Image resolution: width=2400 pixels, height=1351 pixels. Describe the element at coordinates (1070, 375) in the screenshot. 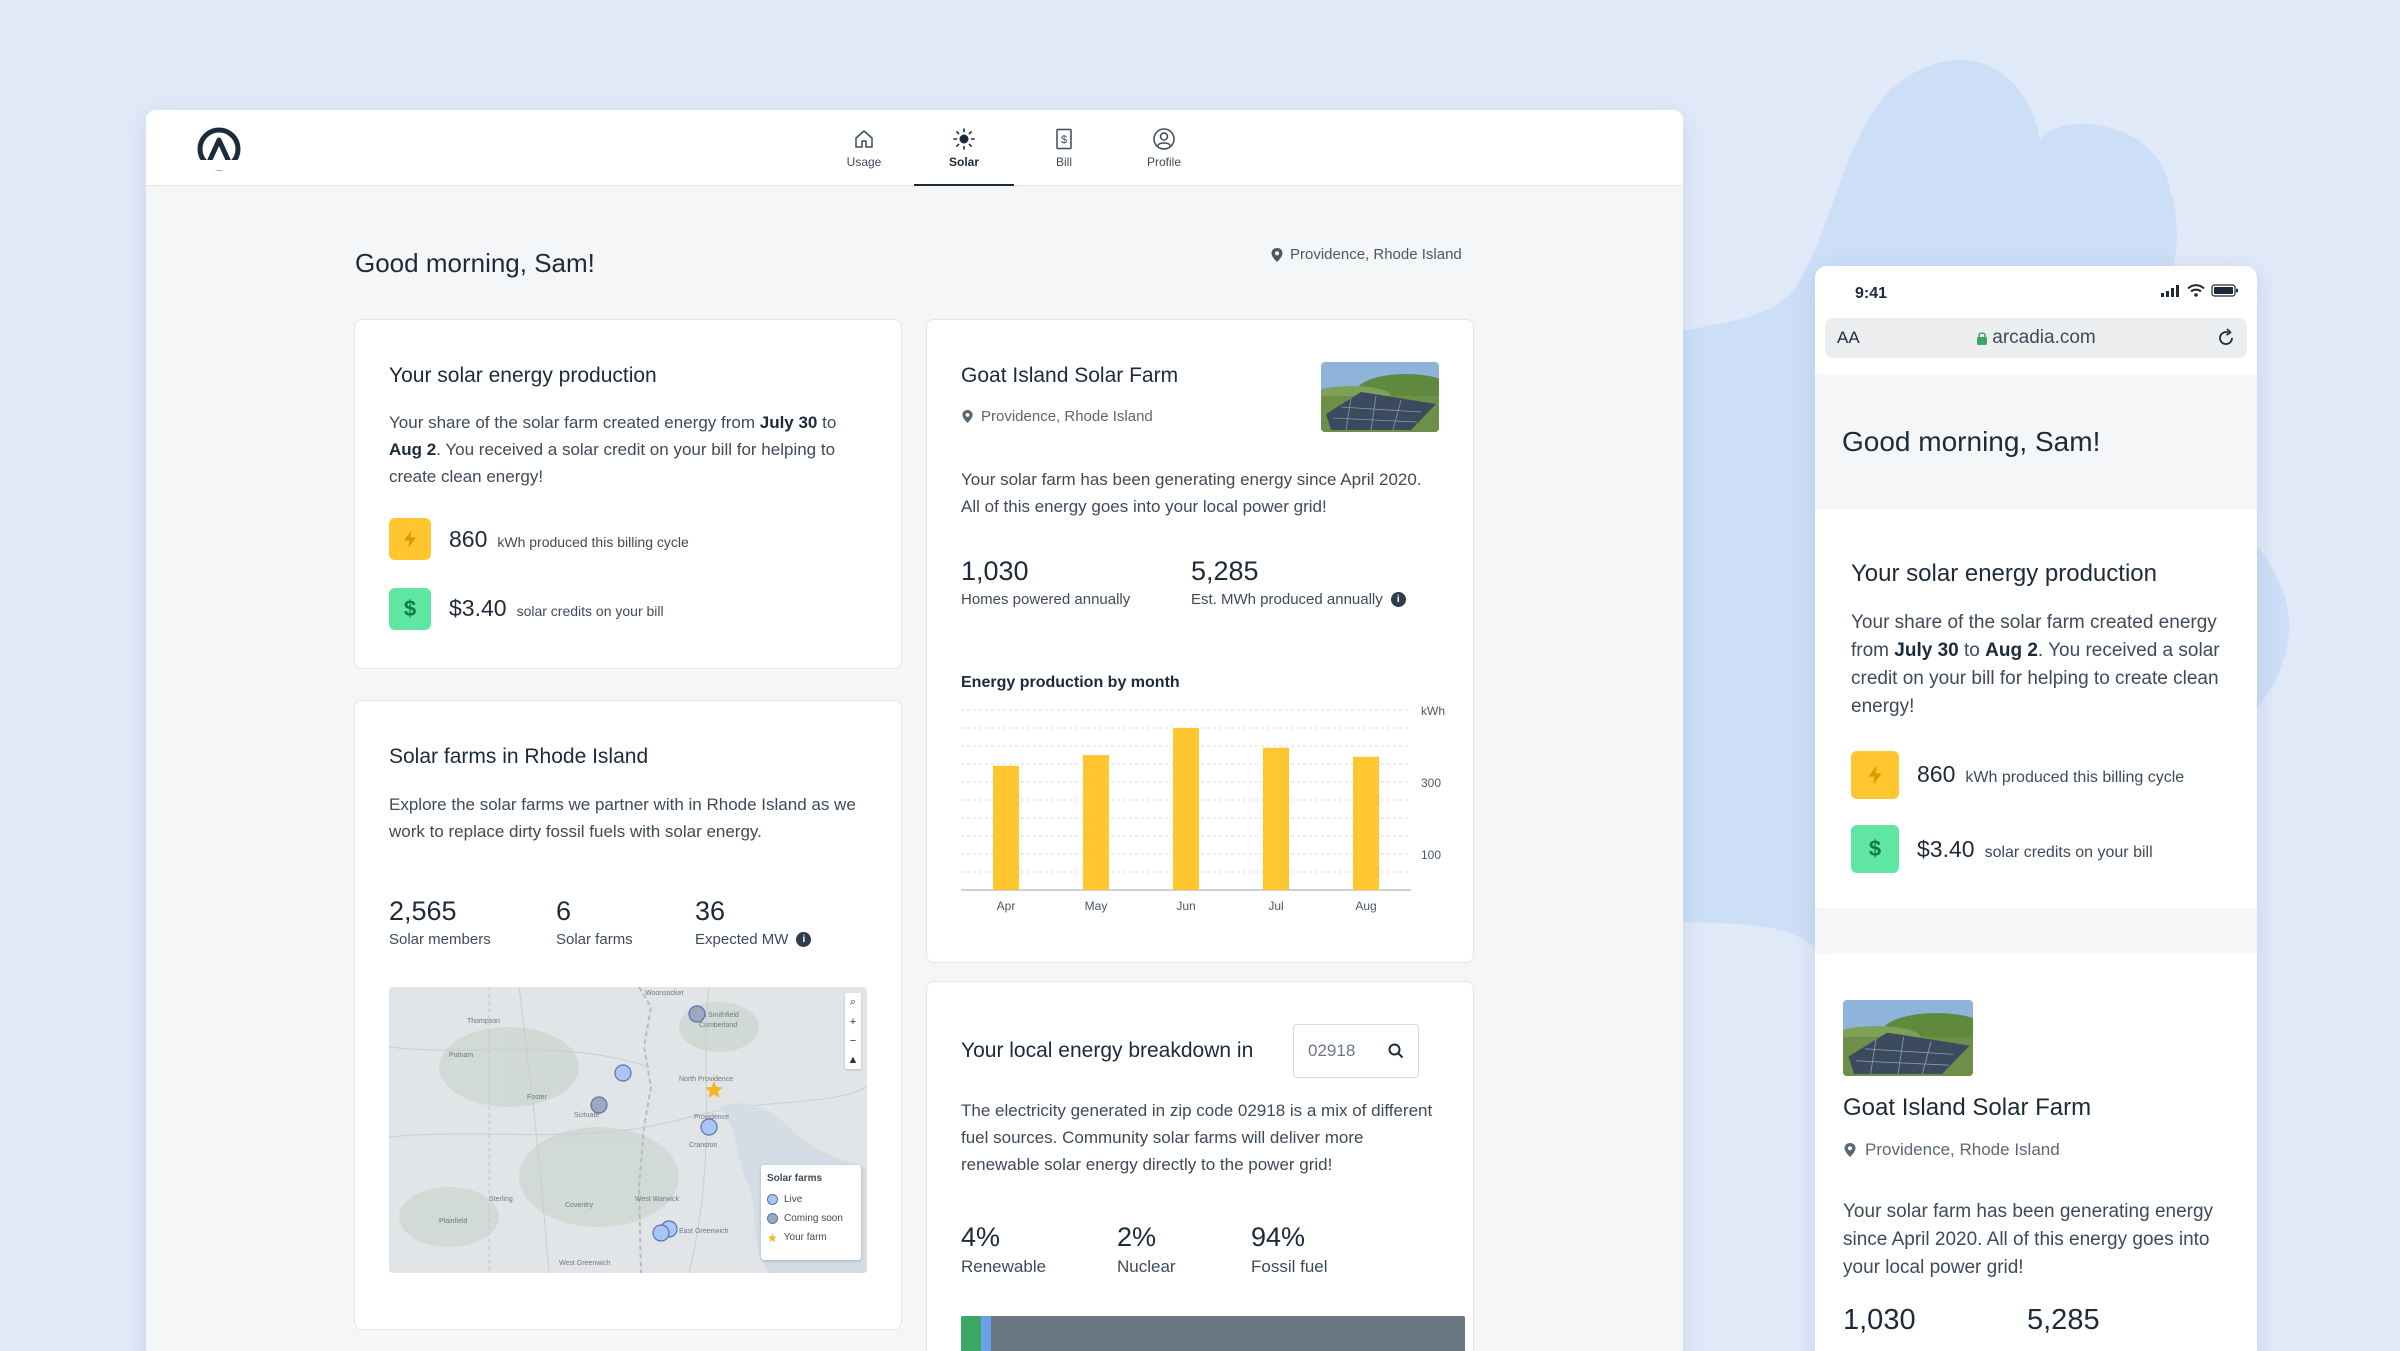

I see `farm-name: Goat Island Solar Farm` at that location.